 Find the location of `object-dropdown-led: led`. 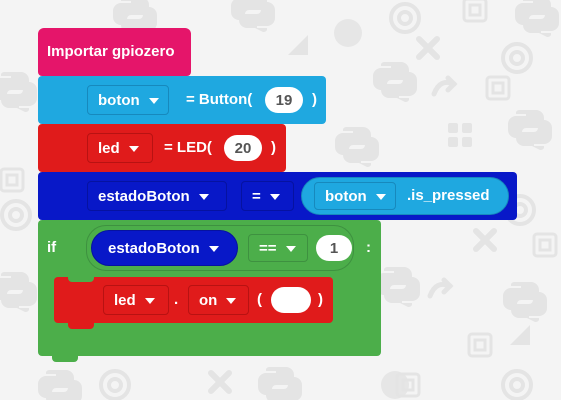

object-dropdown-led: led is located at coordinates (136, 300).